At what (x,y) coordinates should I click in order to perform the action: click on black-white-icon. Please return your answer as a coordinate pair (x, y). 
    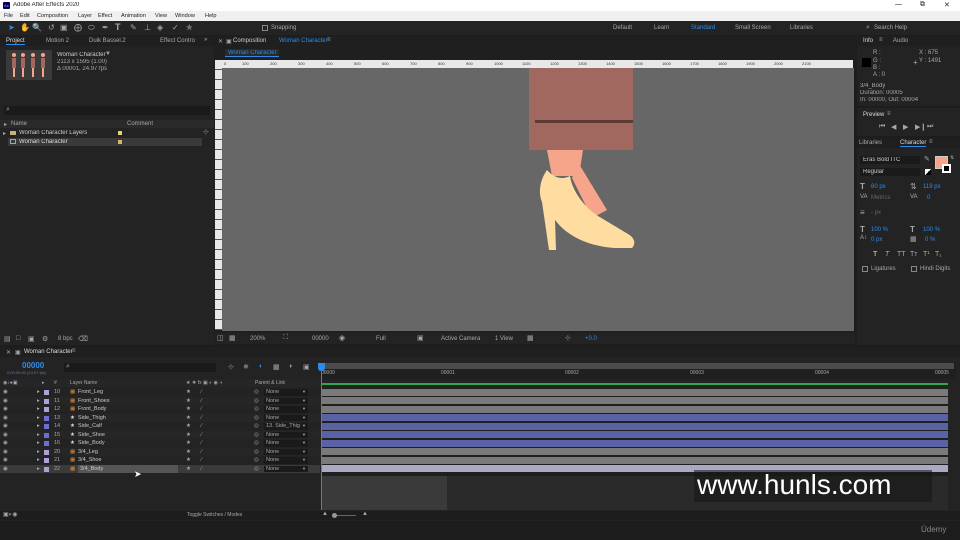
    Looking at the image, I should click on (928, 172).